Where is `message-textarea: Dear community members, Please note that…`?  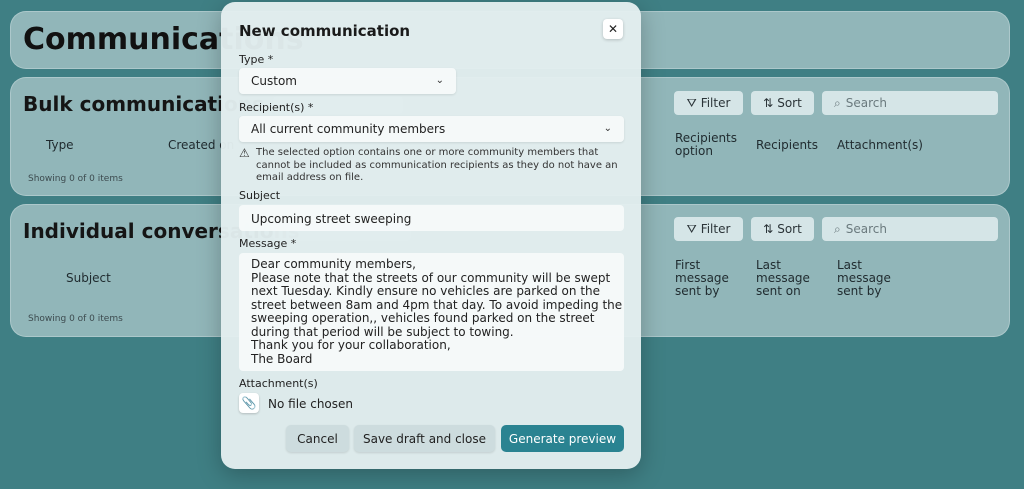 message-textarea: Dear community members, Please note that… is located at coordinates (431, 312).